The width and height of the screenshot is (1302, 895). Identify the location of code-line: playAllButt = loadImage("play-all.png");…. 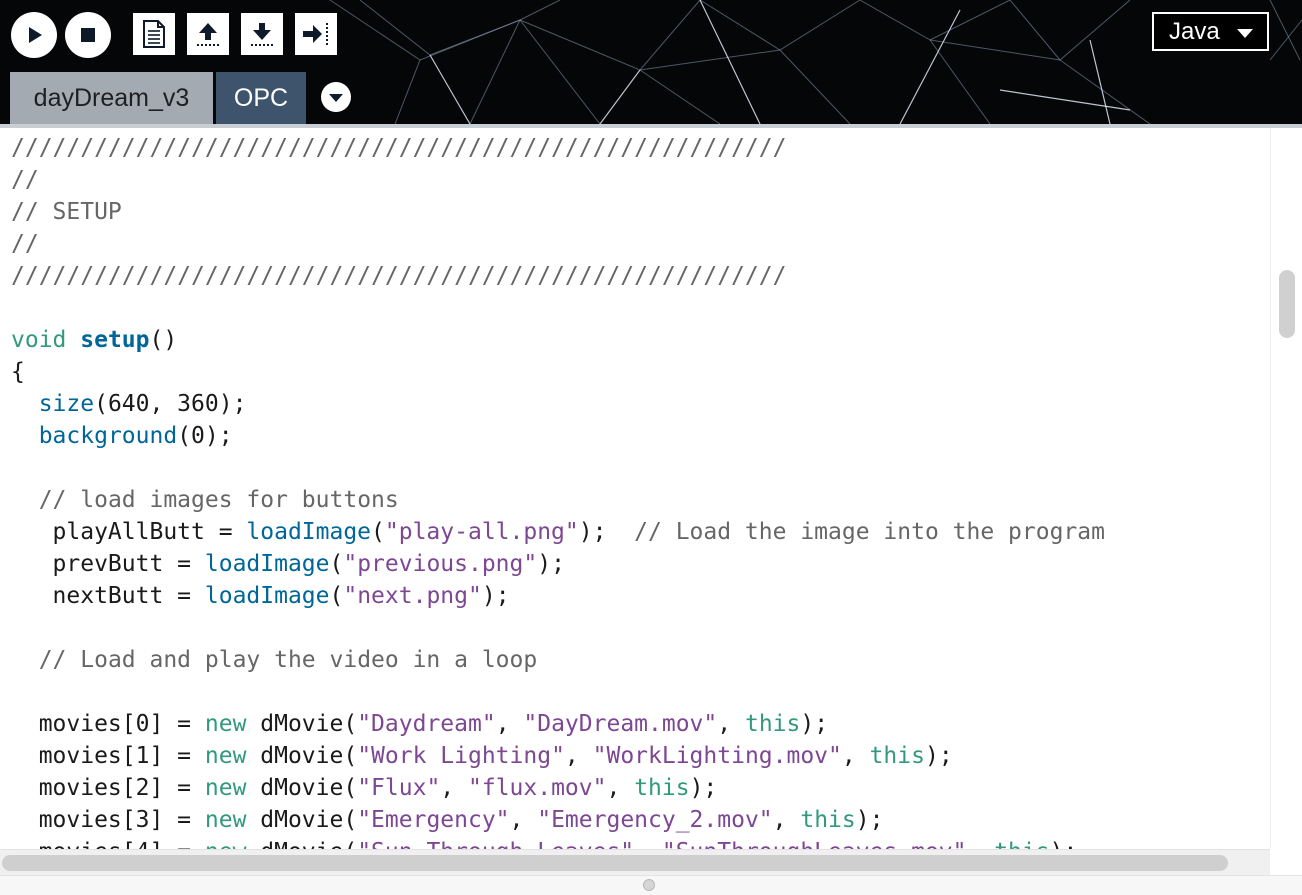
(558, 532).